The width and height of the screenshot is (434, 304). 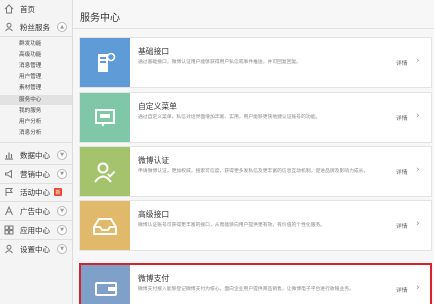 I want to click on page-title: 服务中心, so click(x=100, y=18).